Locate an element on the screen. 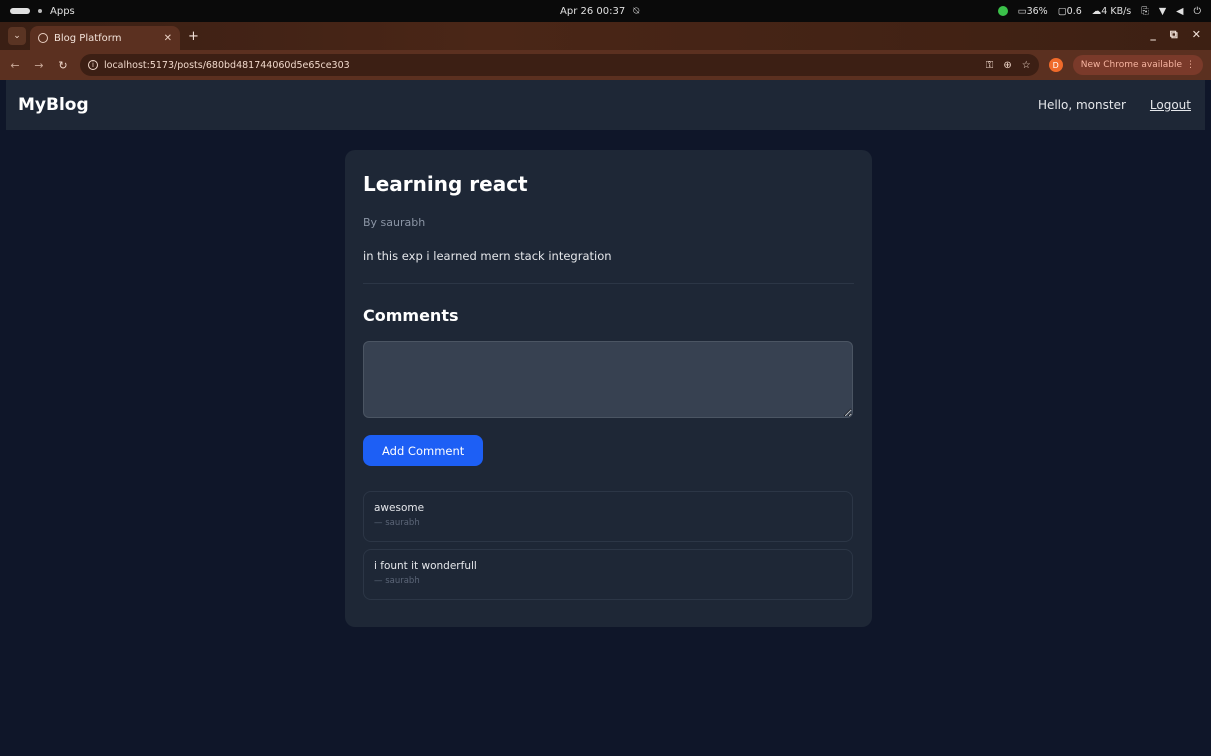 This screenshot has height=756, width=1211. back-arrow-icon: ← is located at coordinates (15, 65).